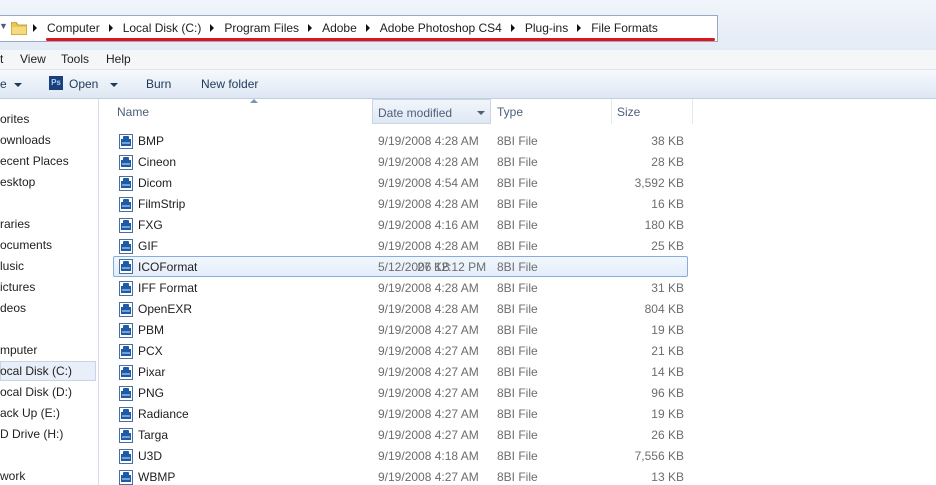  Describe the element at coordinates (93, 84) in the screenshot. I see `open-button: Open` at that location.